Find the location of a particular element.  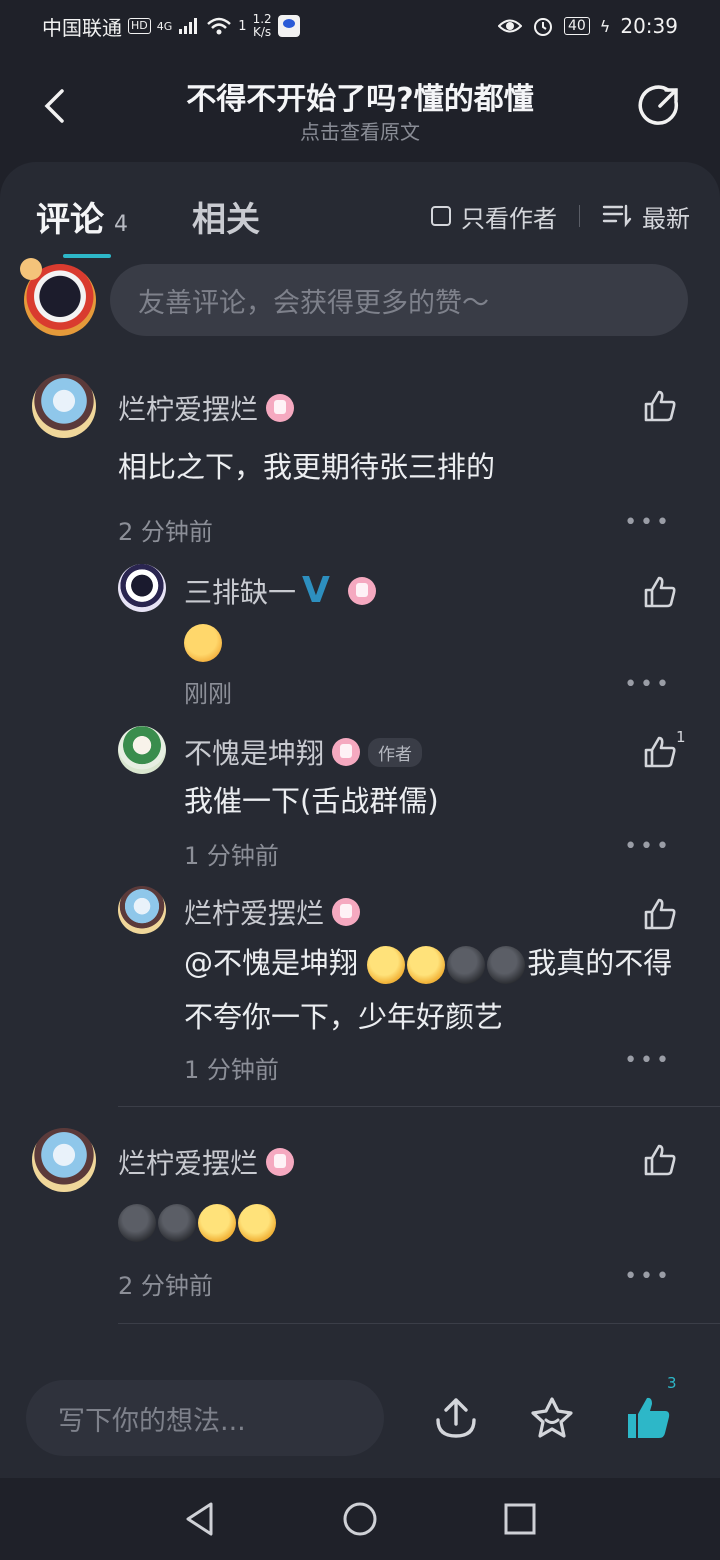

post-title: 不得不开始了吗?懂的都懂 is located at coordinates (360, 96).